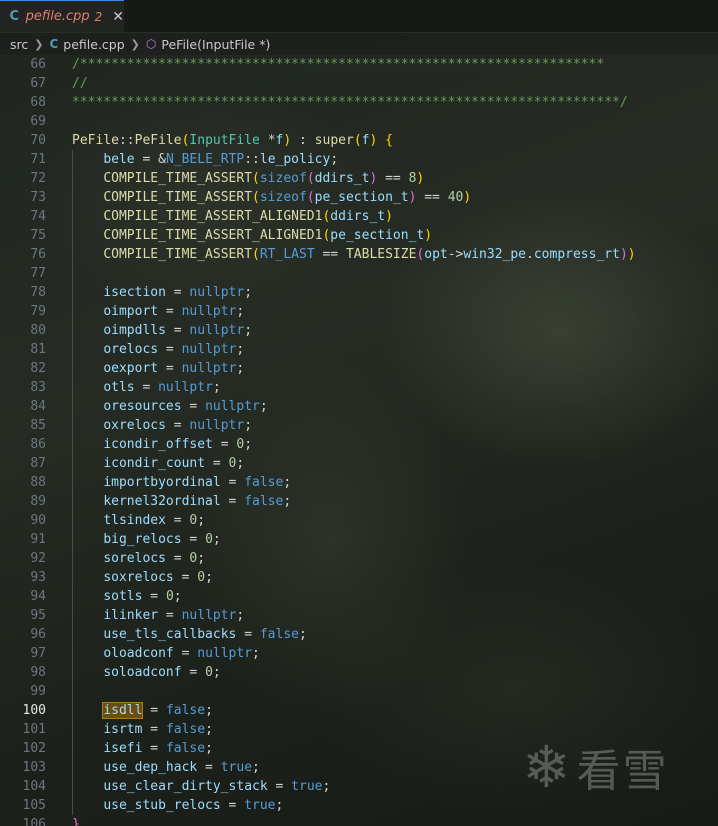 The image size is (718, 826). I want to click on breadcrumb-folder: src, so click(19, 44).